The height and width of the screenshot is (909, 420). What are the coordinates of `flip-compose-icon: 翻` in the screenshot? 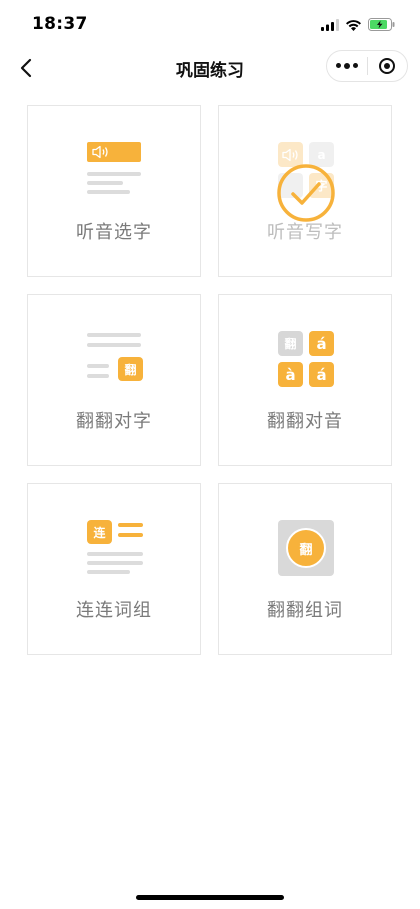 It's located at (306, 547).